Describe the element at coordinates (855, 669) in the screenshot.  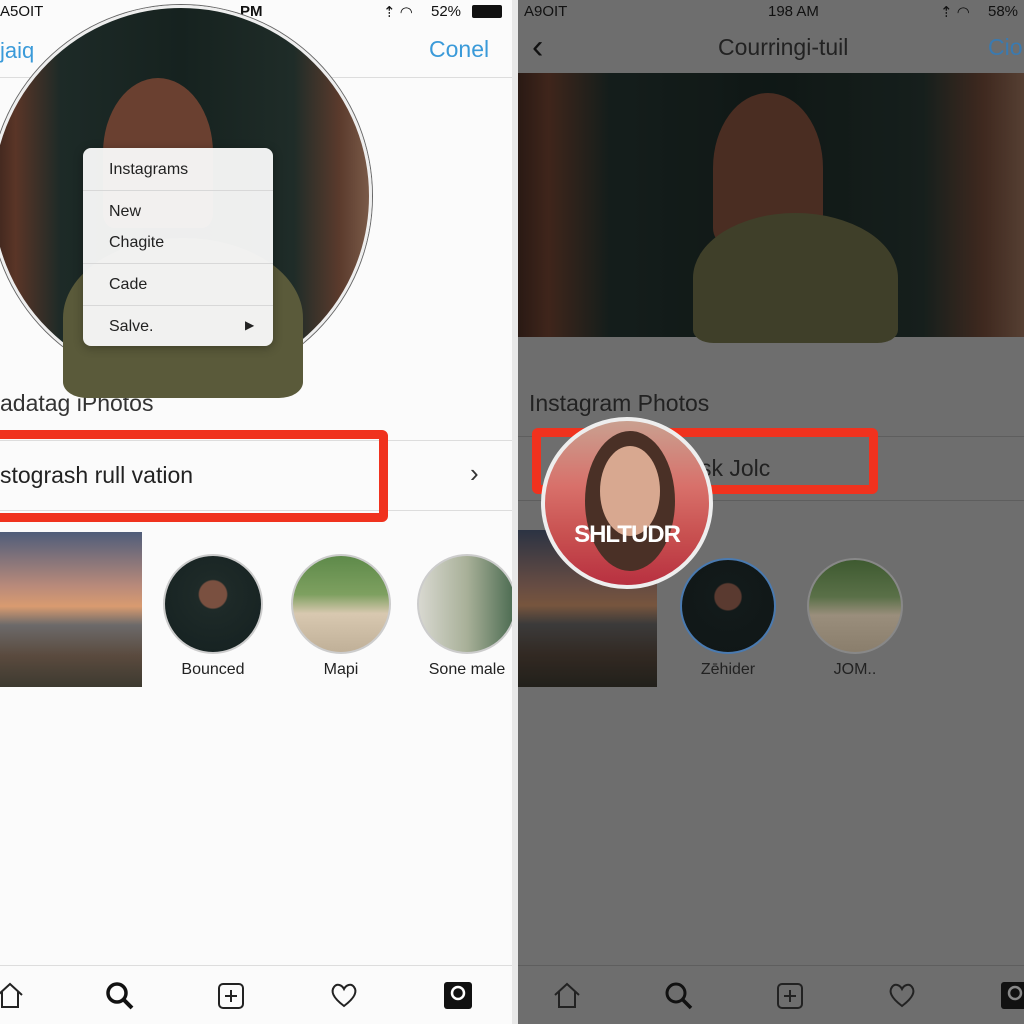
I see `album-label: JOM..` at that location.